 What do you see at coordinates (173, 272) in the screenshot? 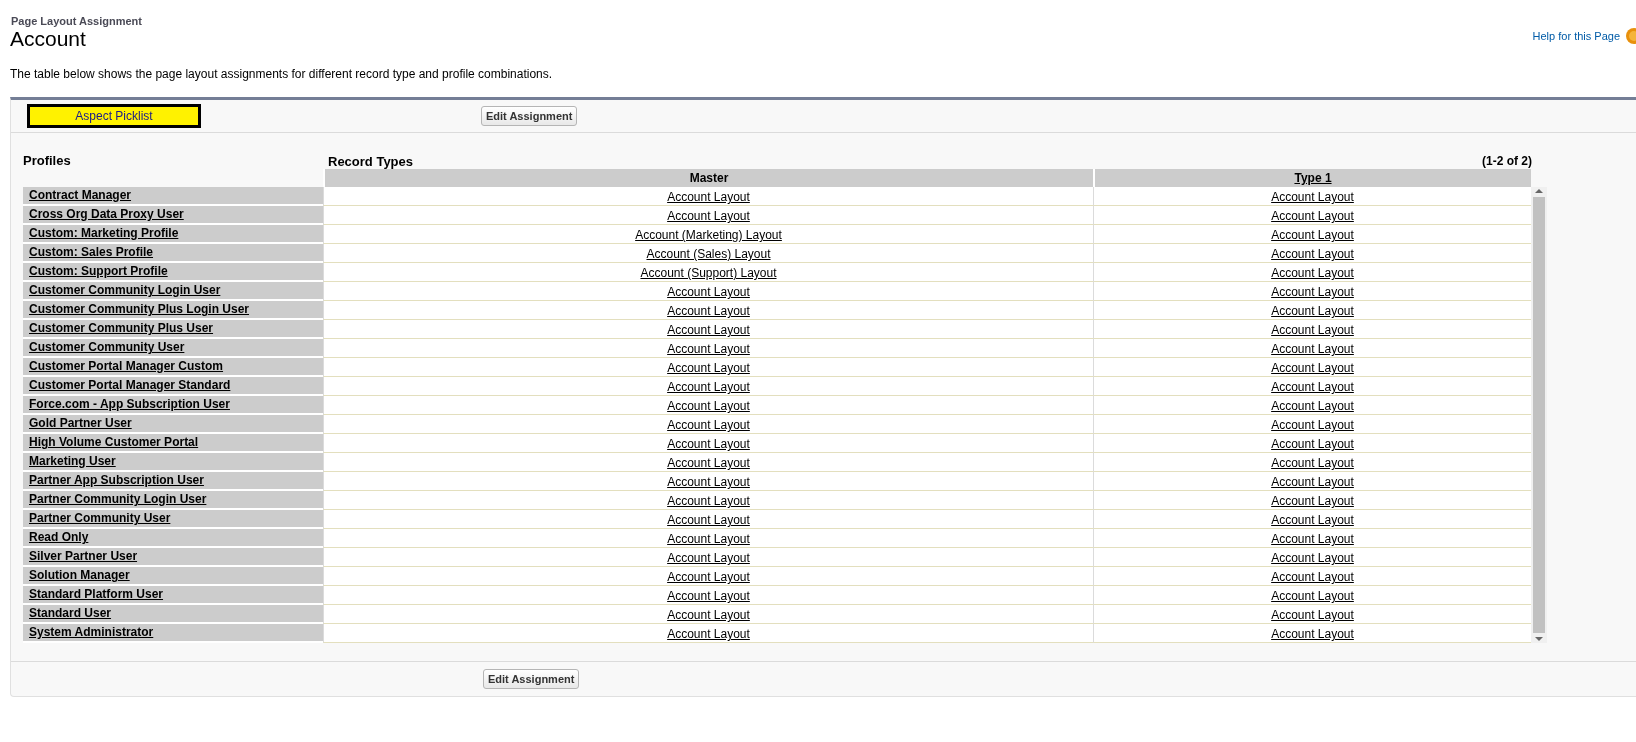
I see `profile-link: Custom: Support Profile` at bounding box center [173, 272].